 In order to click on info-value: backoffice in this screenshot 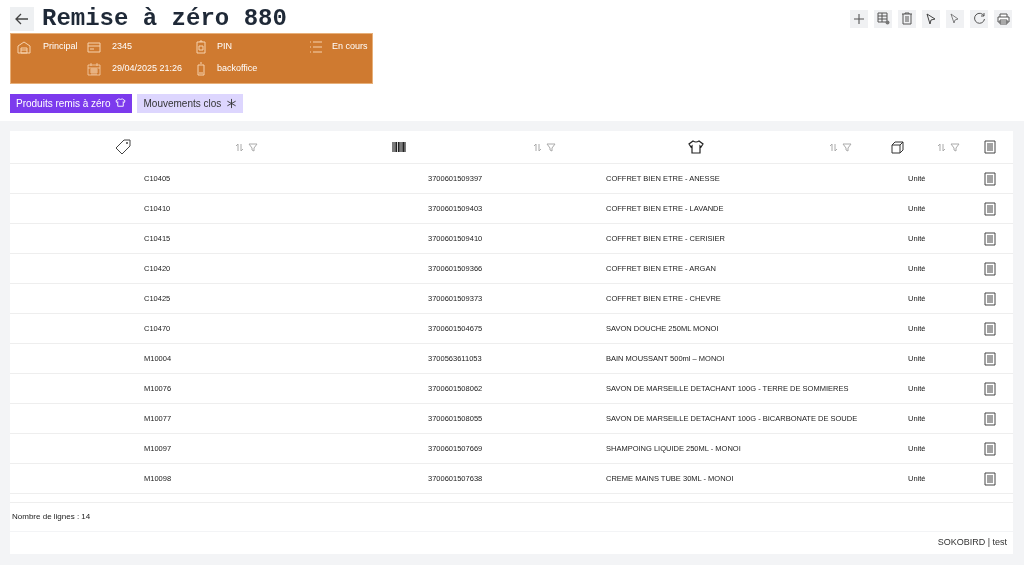, I will do `click(238, 69)`.